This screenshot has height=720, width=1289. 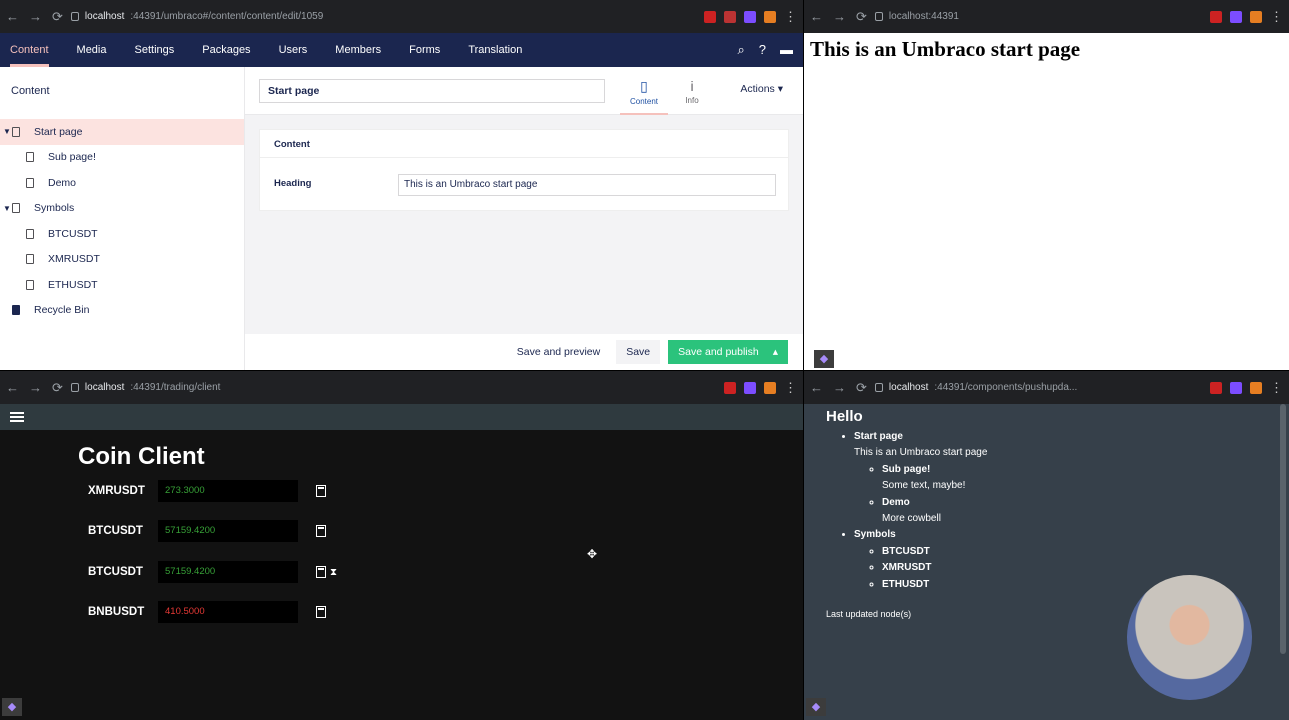 What do you see at coordinates (155, 50) in the screenshot?
I see `section-settings: Settings` at bounding box center [155, 50].